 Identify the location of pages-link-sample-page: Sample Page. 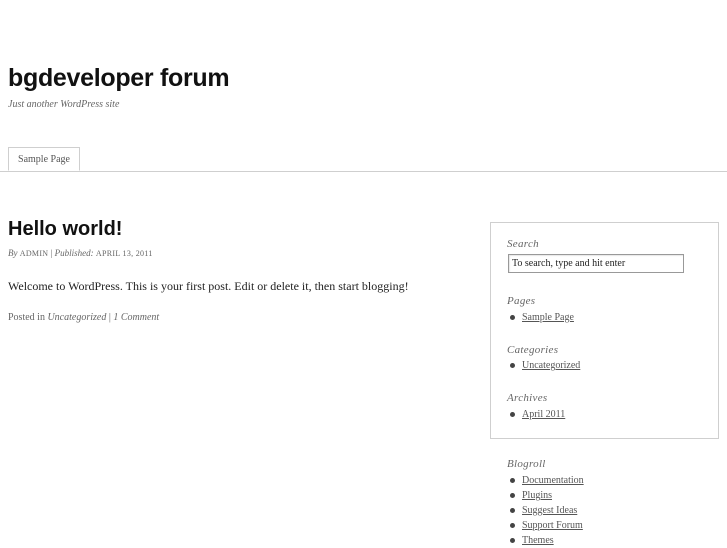
(548, 317).